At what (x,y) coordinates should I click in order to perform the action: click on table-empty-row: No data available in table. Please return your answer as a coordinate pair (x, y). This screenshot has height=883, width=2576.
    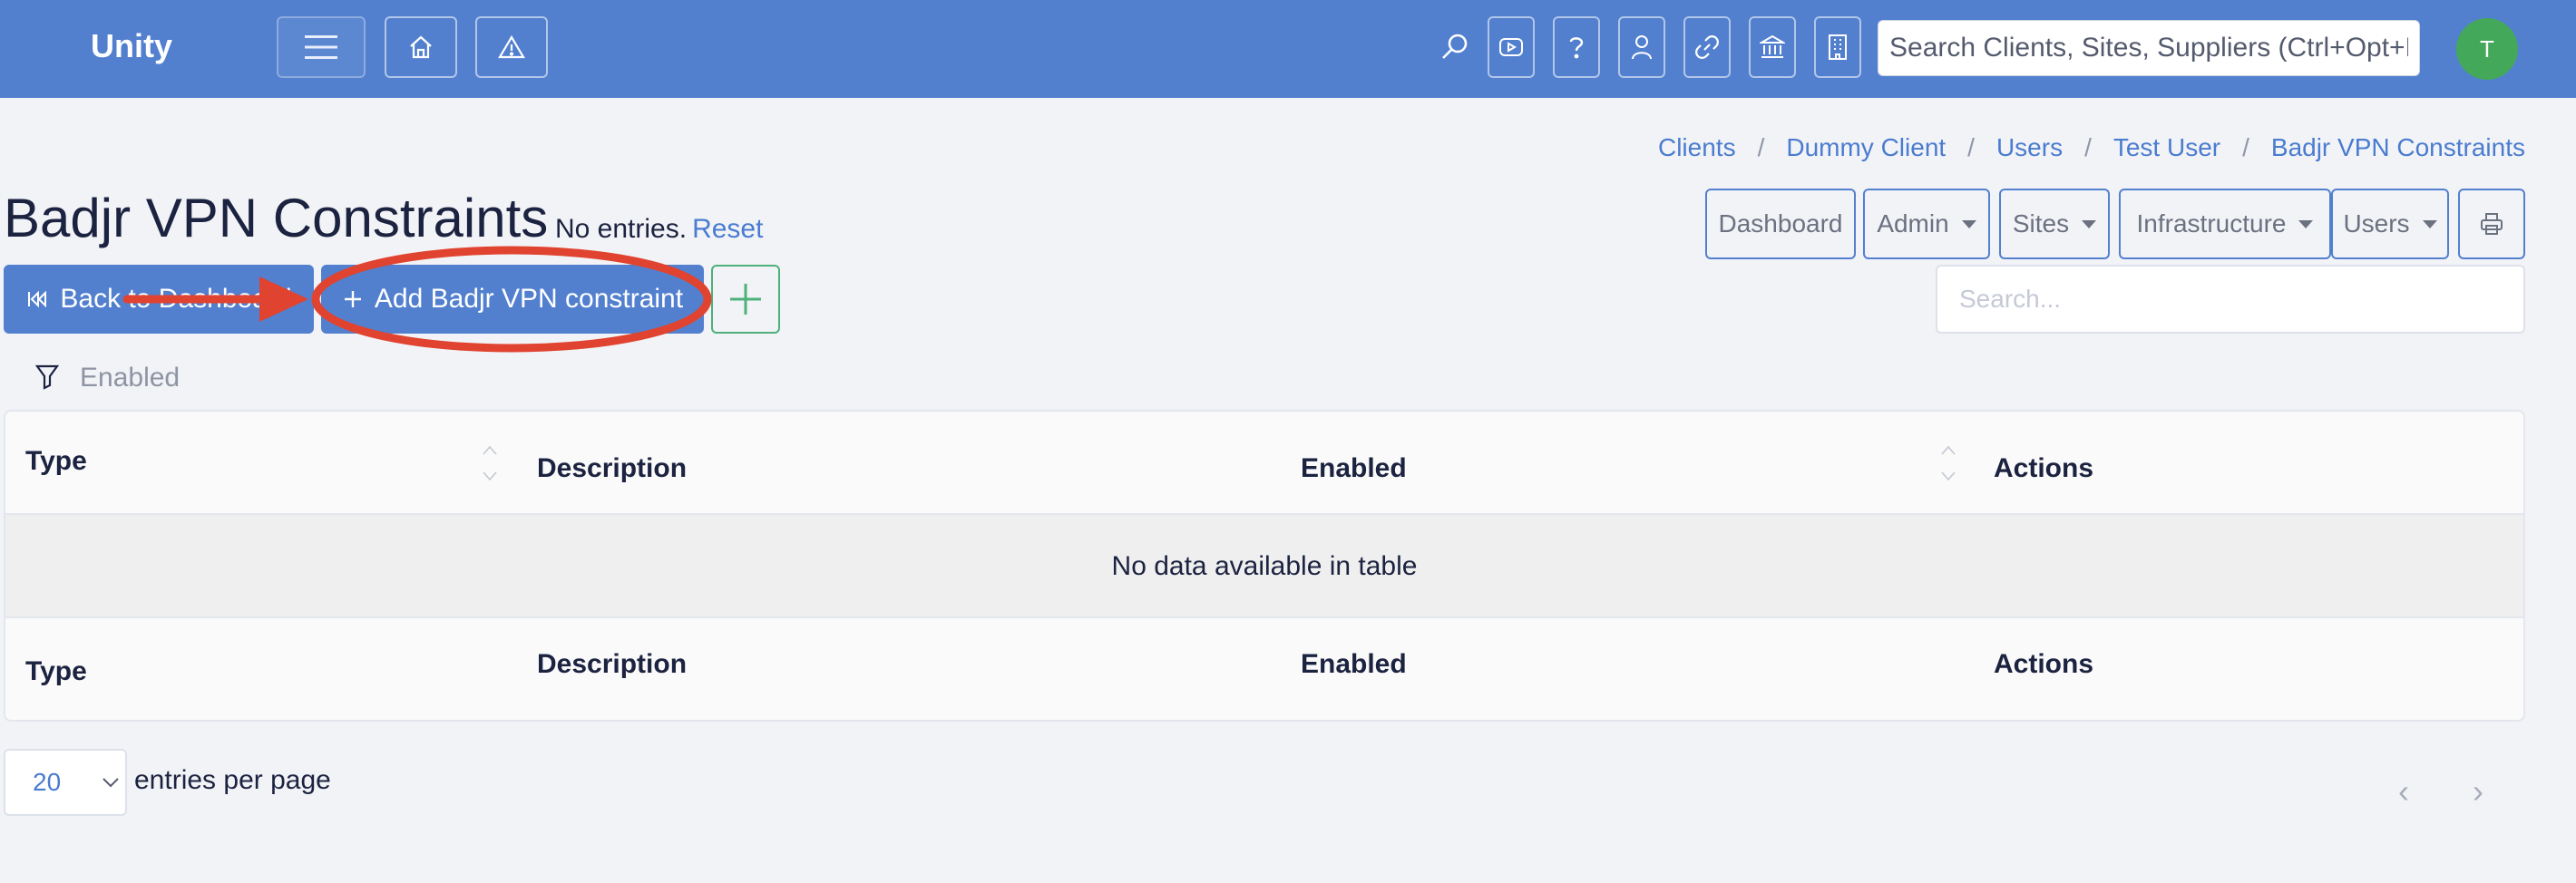
    Looking at the image, I should click on (1264, 566).